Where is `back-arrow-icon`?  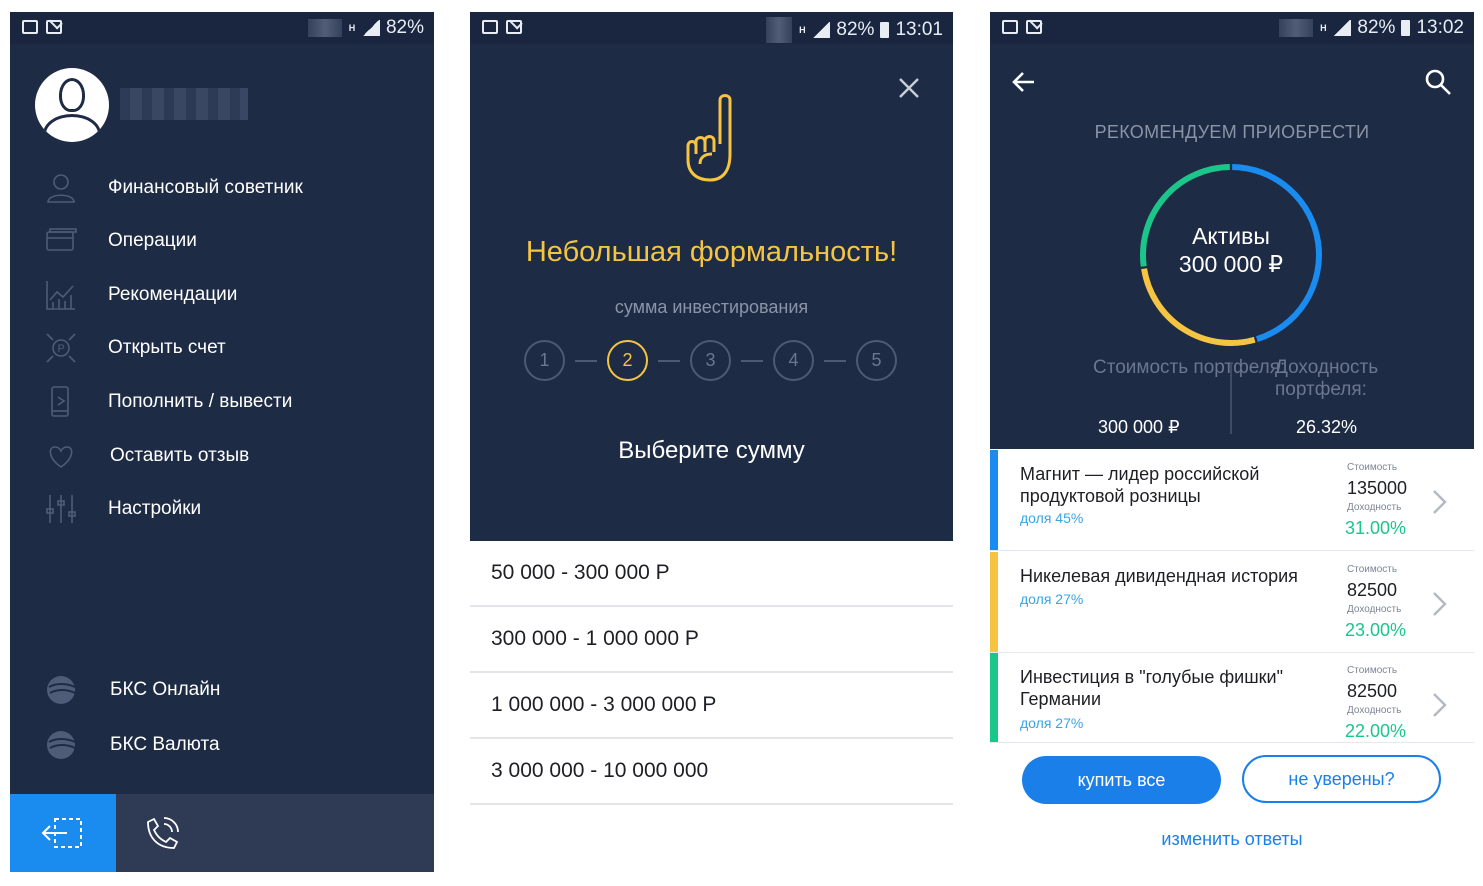
back-arrow-icon is located at coordinates (1024, 82).